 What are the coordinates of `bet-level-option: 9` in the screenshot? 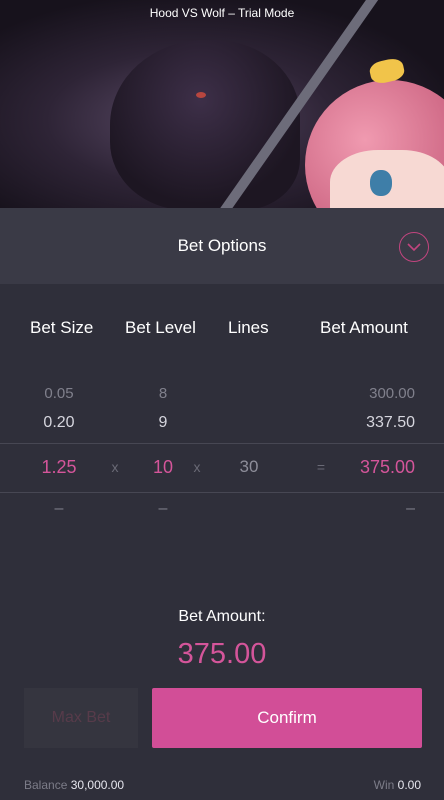 It's located at (163, 423).